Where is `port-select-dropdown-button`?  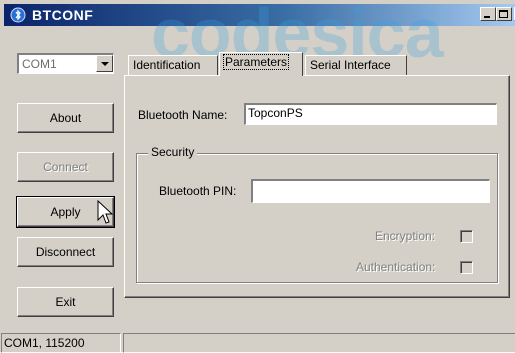 port-select-dropdown-button is located at coordinates (104, 63).